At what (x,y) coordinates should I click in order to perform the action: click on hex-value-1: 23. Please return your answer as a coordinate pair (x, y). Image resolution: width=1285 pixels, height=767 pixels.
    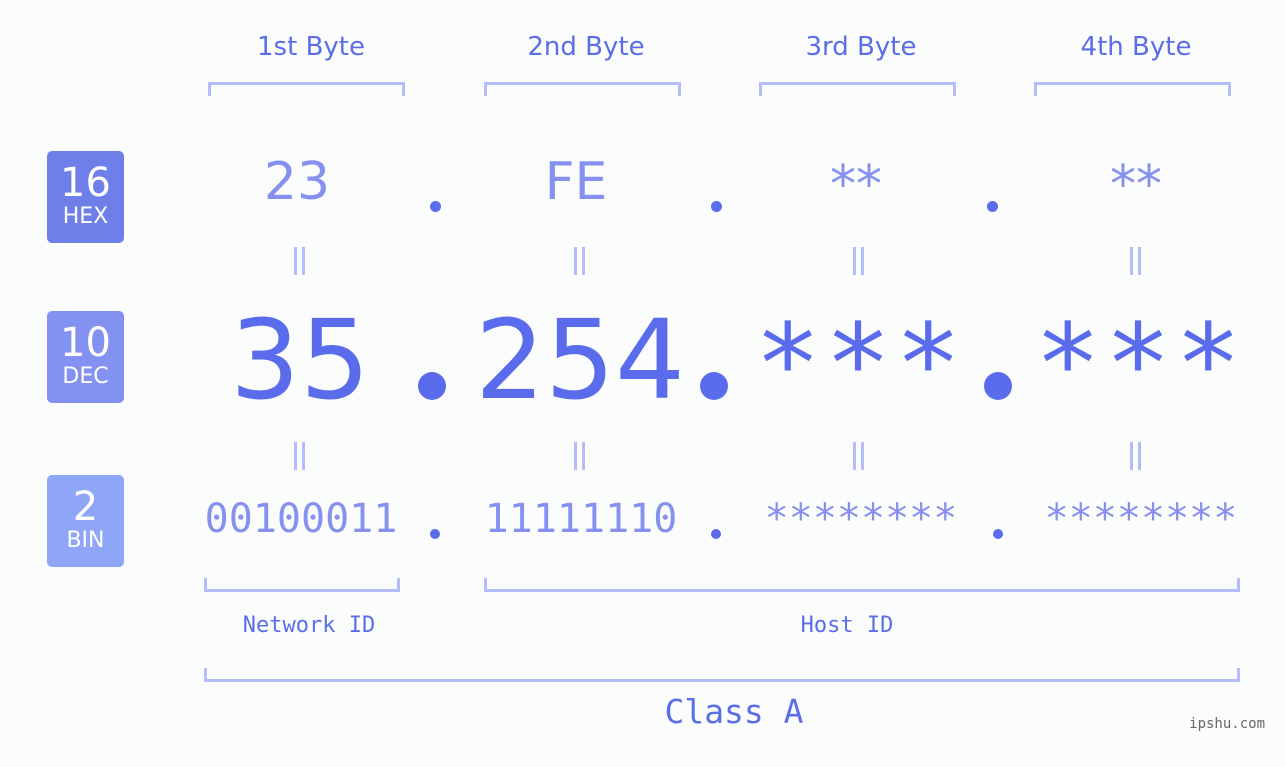
    Looking at the image, I should click on (297, 182).